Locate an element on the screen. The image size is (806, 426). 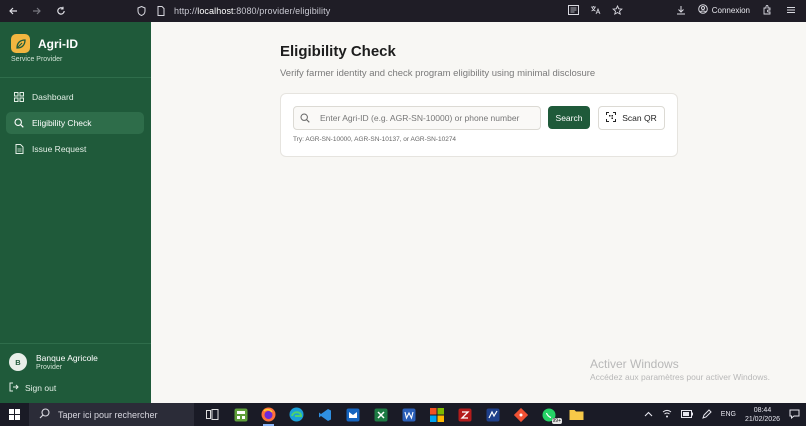
calculator-app-icon is located at coordinates (240, 414).